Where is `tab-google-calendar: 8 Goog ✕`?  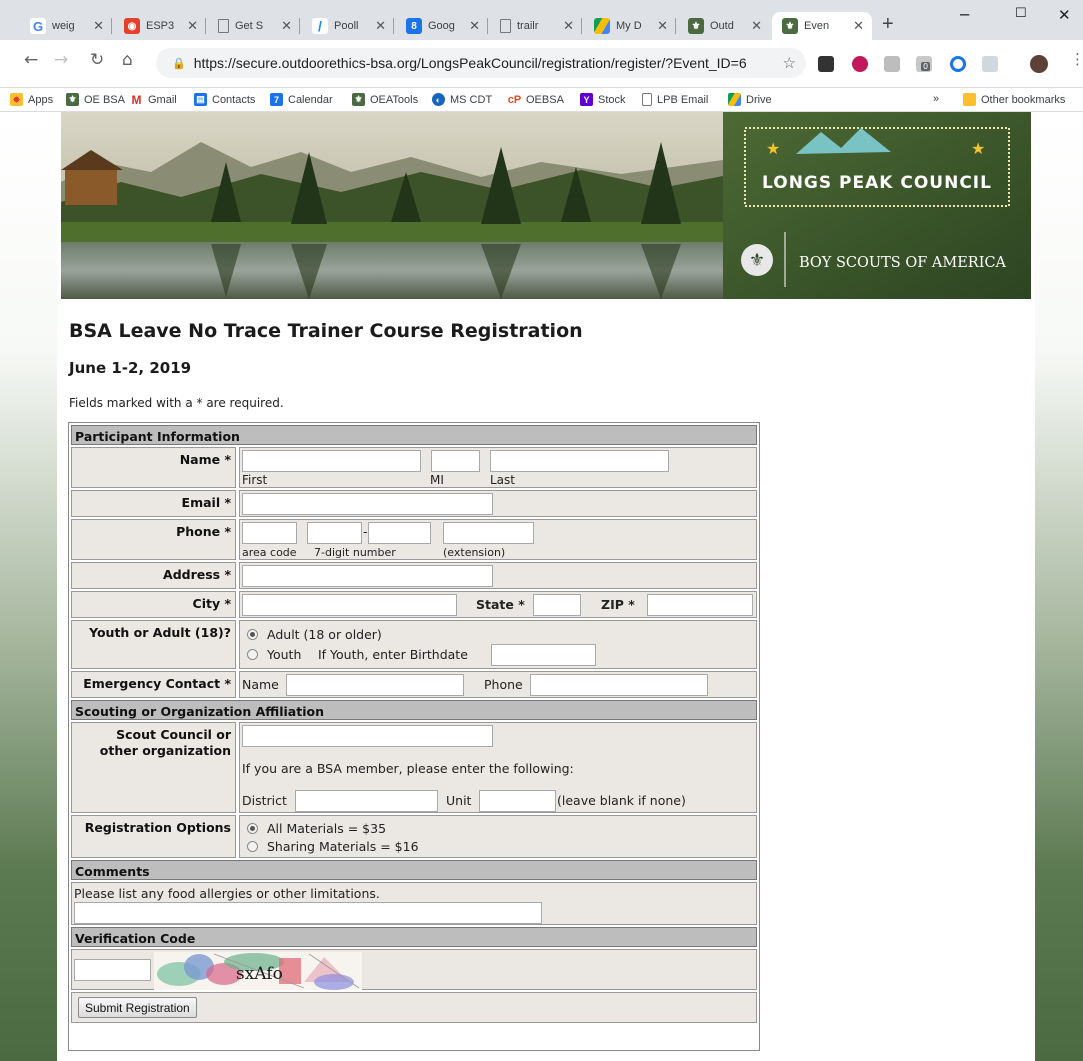 tab-google-calendar: 8 Goog ✕ is located at coordinates (442, 26).